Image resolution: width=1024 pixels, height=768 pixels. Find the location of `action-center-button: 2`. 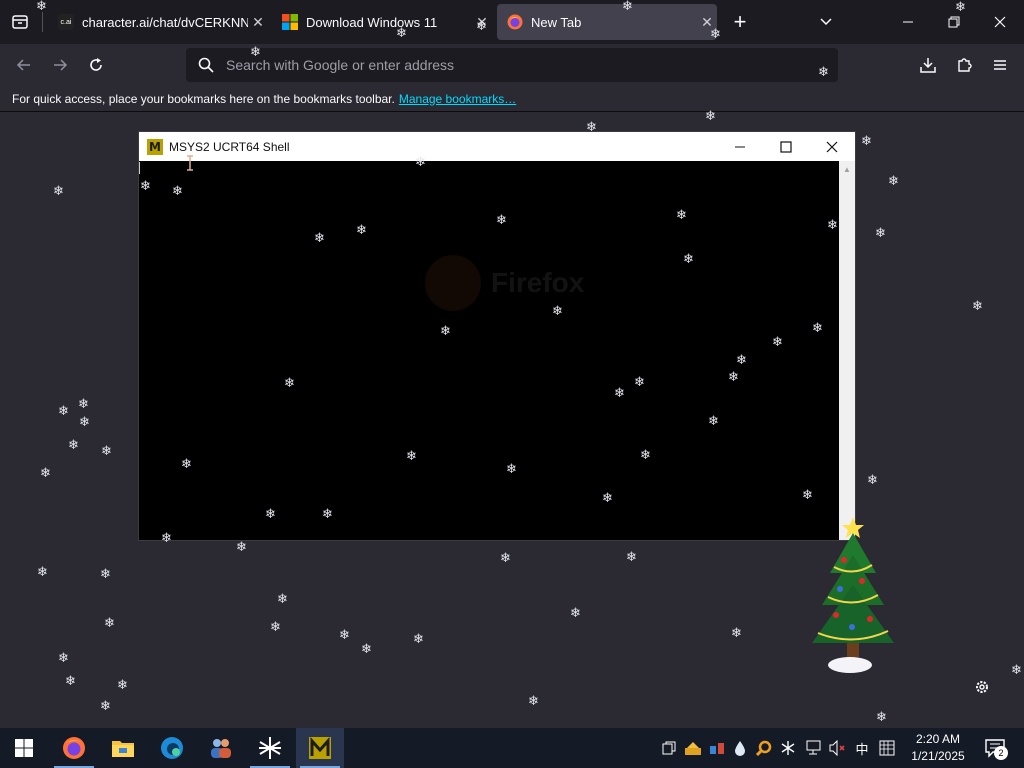

action-center-button: 2 is located at coordinates (995, 748).